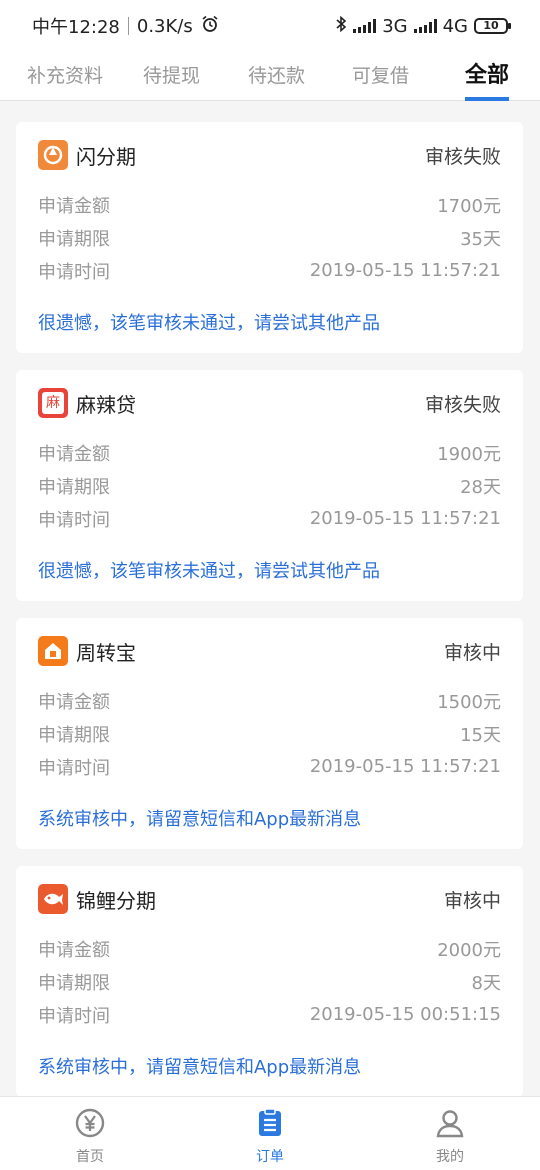 The width and height of the screenshot is (540, 1170). I want to click on nav-home-label: 首页, so click(90, 1157).